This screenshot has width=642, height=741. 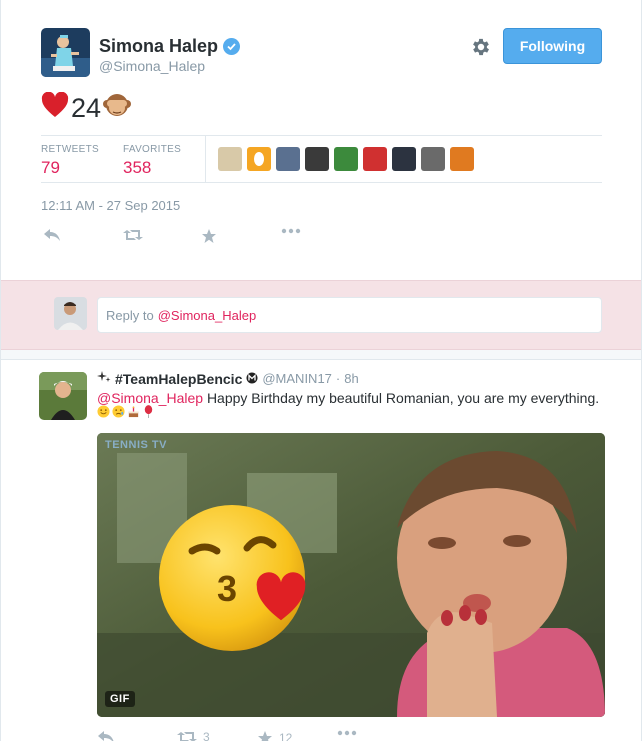 What do you see at coordinates (207, 315) in the screenshot?
I see `reply-input-mention: @Simona_Halep` at bounding box center [207, 315].